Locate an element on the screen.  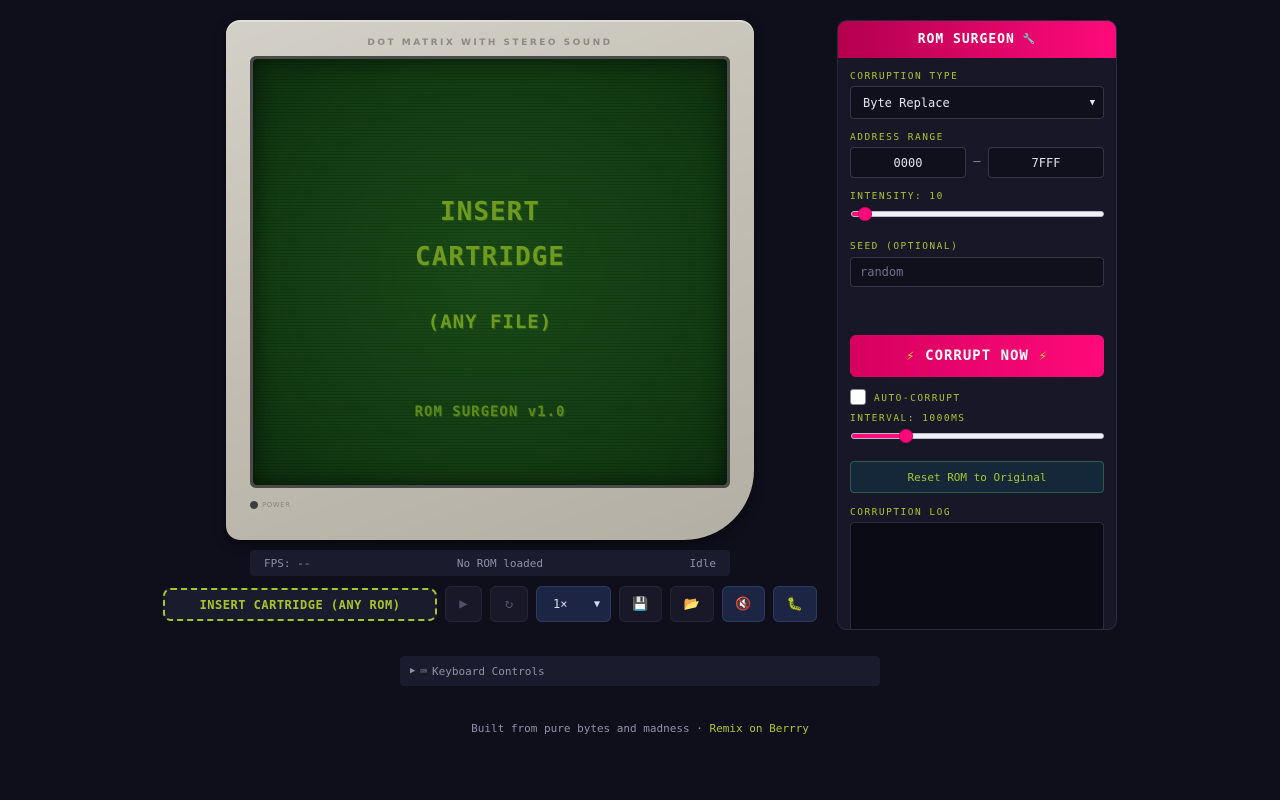
corruption-type-label: CORRUPTION TYPE is located at coordinates (904, 76).